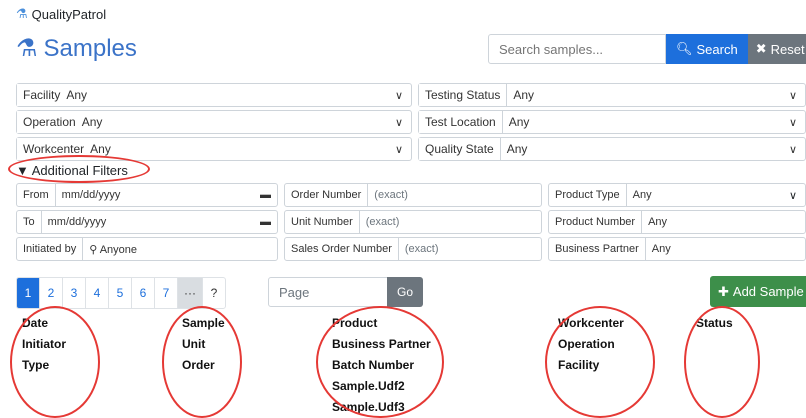  What do you see at coordinates (166, 293) in the screenshot?
I see `page-link-7: 7` at bounding box center [166, 293].